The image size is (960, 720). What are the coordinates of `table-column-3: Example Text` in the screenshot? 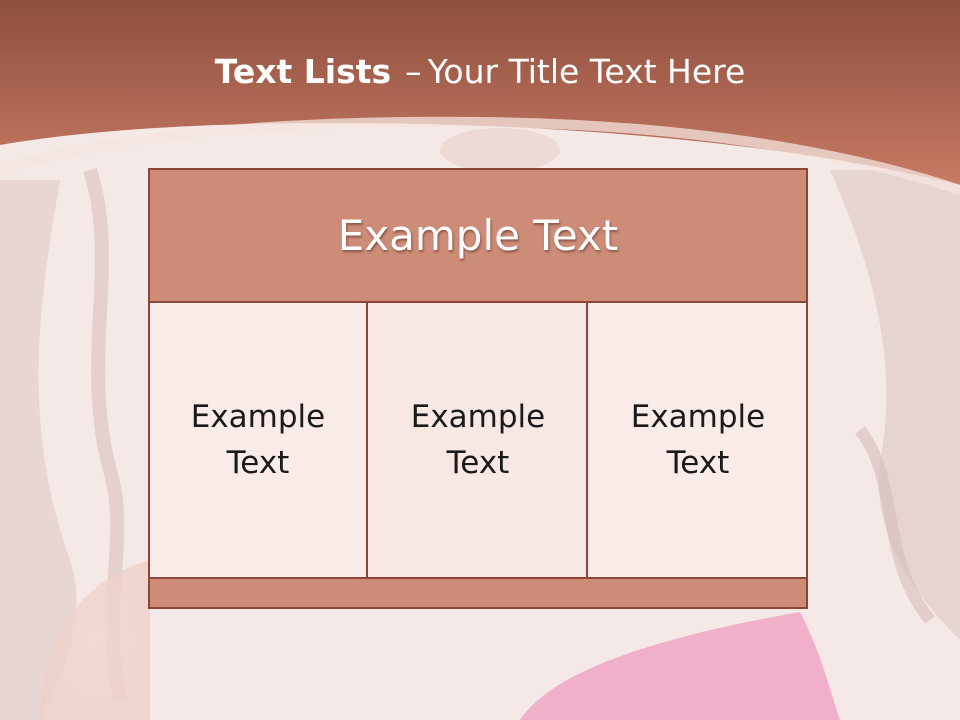 It's located at (698, 440).